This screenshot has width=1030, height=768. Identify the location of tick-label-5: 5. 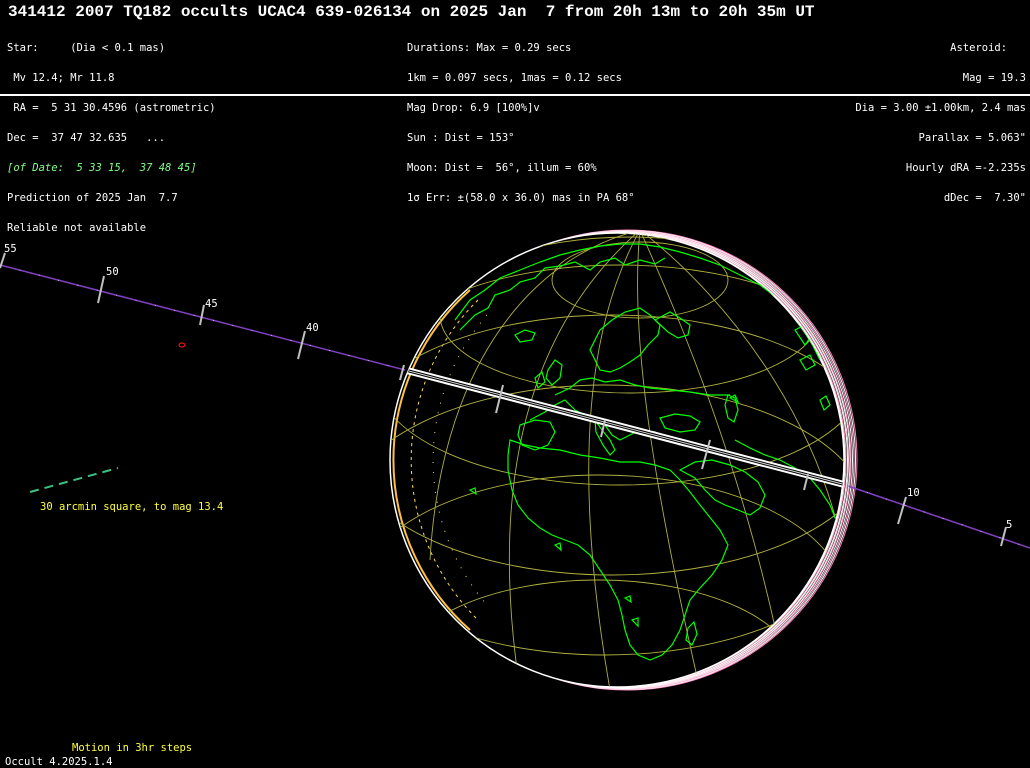
(1009, 525).